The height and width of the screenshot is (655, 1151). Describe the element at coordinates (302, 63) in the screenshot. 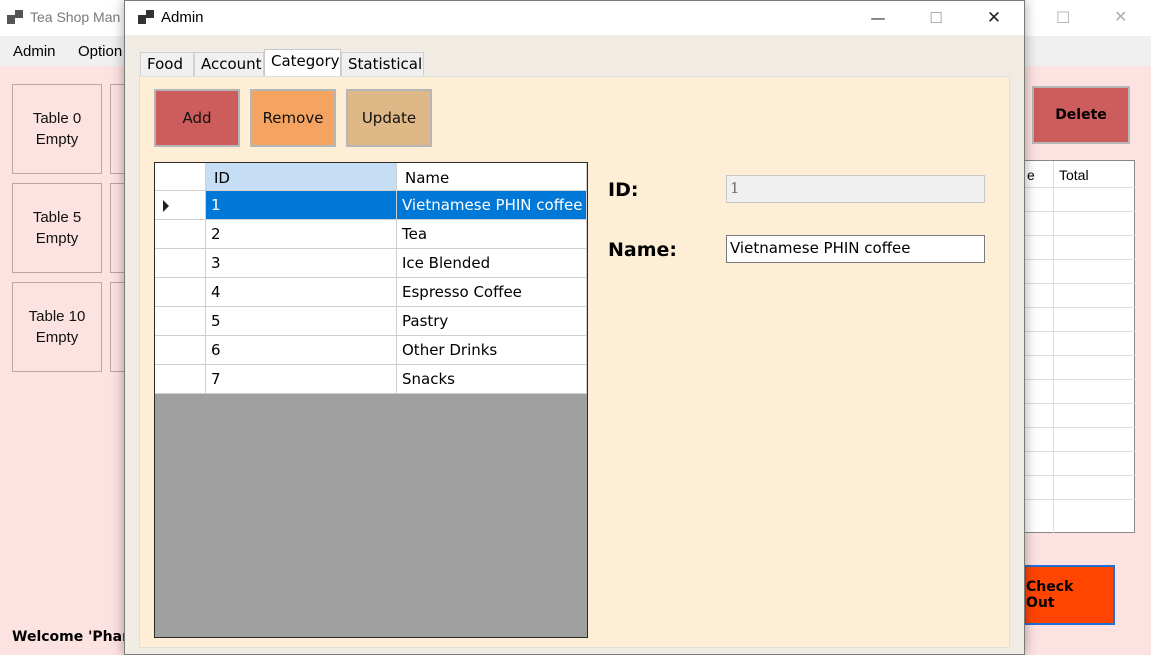

I see `tab-category: Category` at that location.